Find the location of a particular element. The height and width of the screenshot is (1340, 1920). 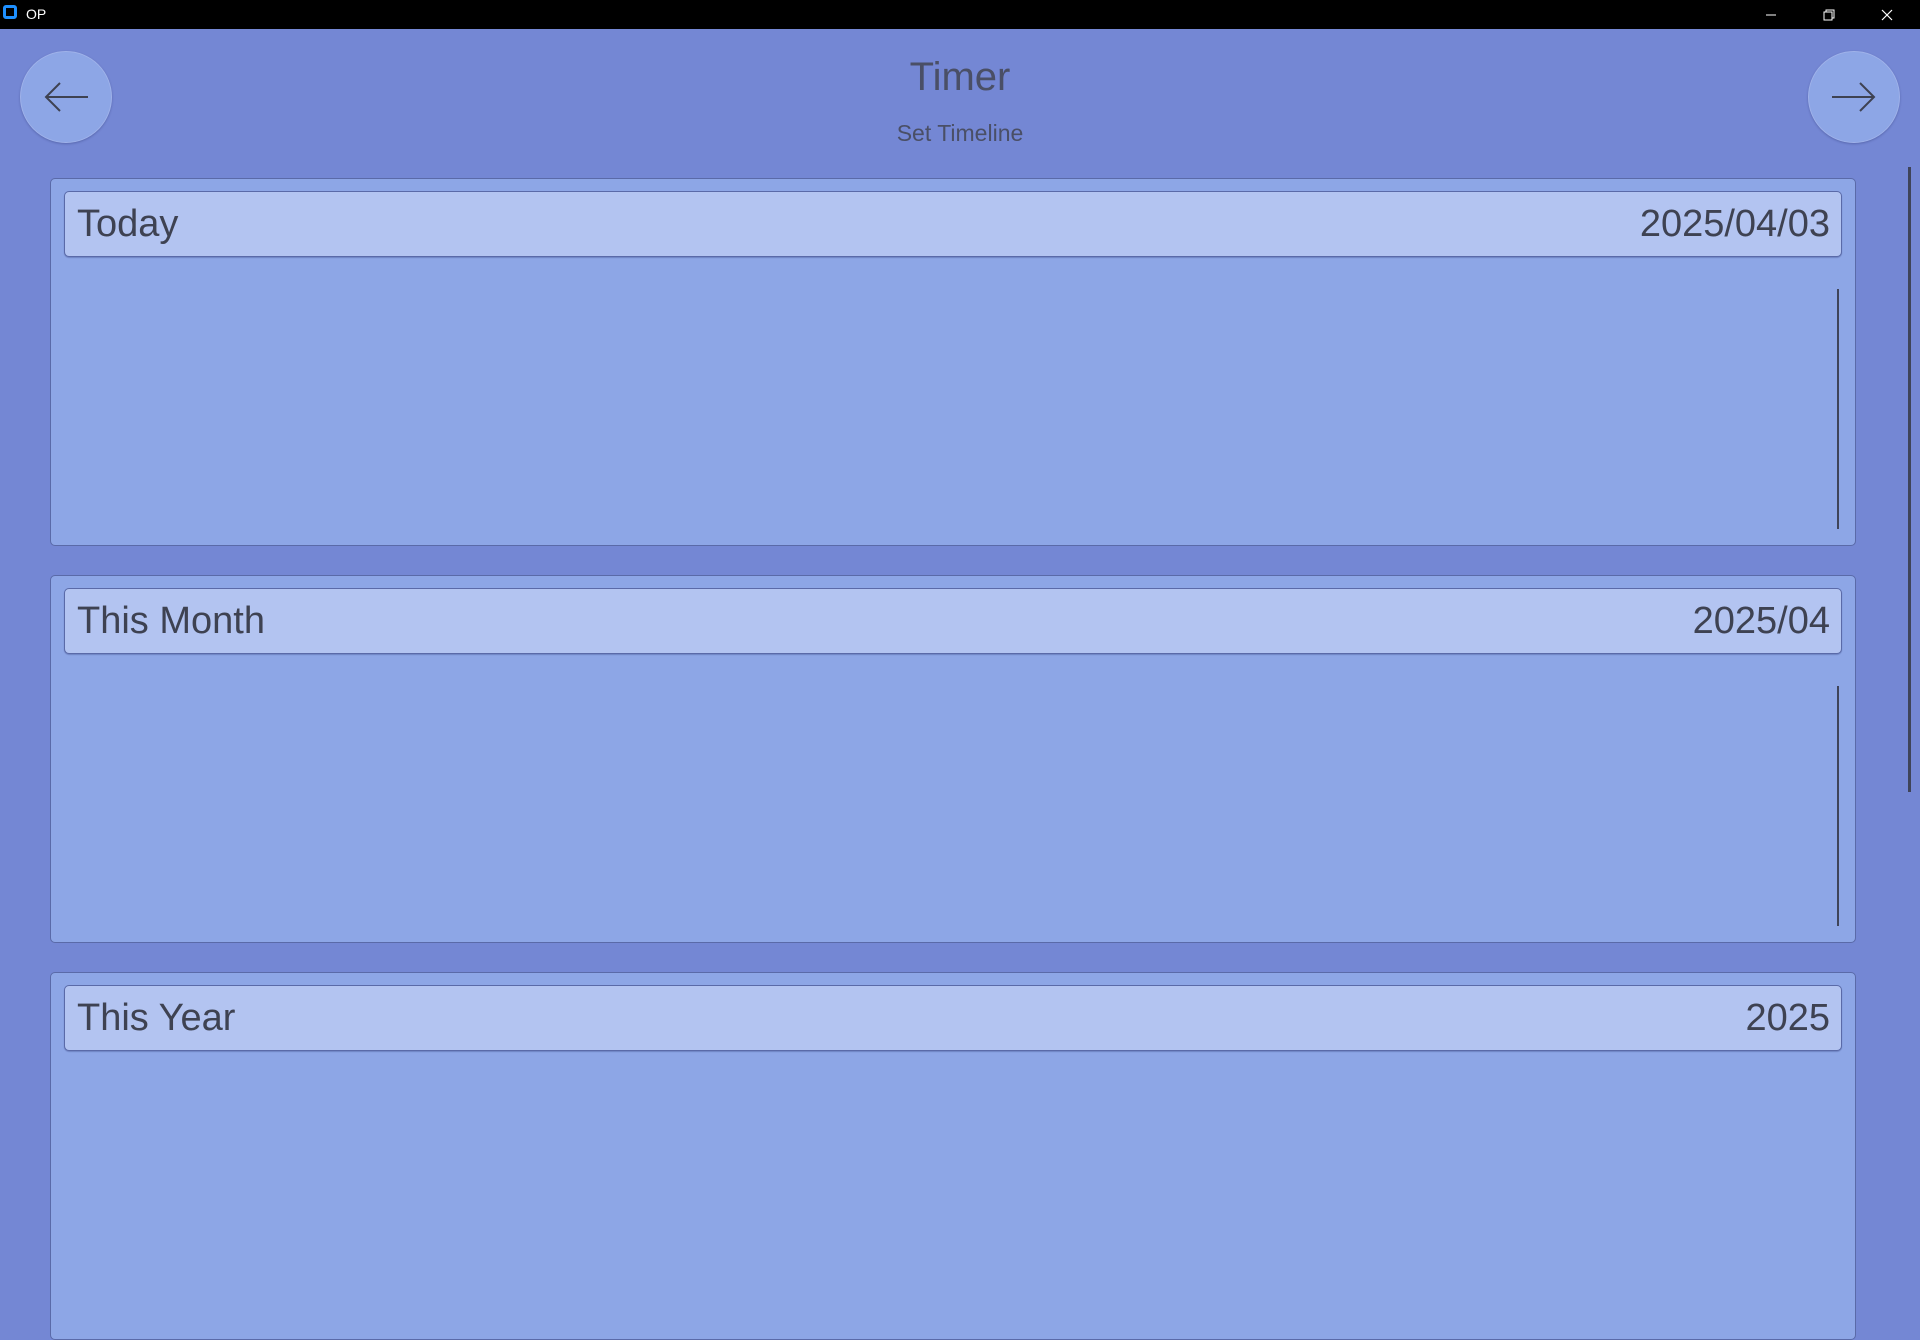

card-date: 2025/04/03 is located at coordinates (1734, 224).